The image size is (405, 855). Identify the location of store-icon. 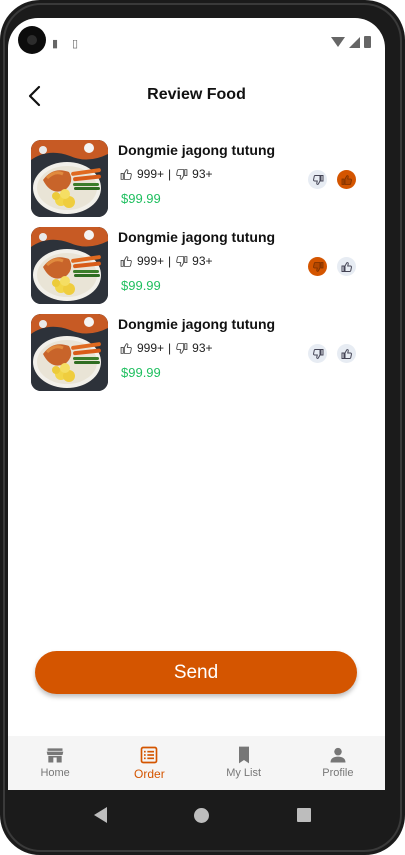
(55, 755).